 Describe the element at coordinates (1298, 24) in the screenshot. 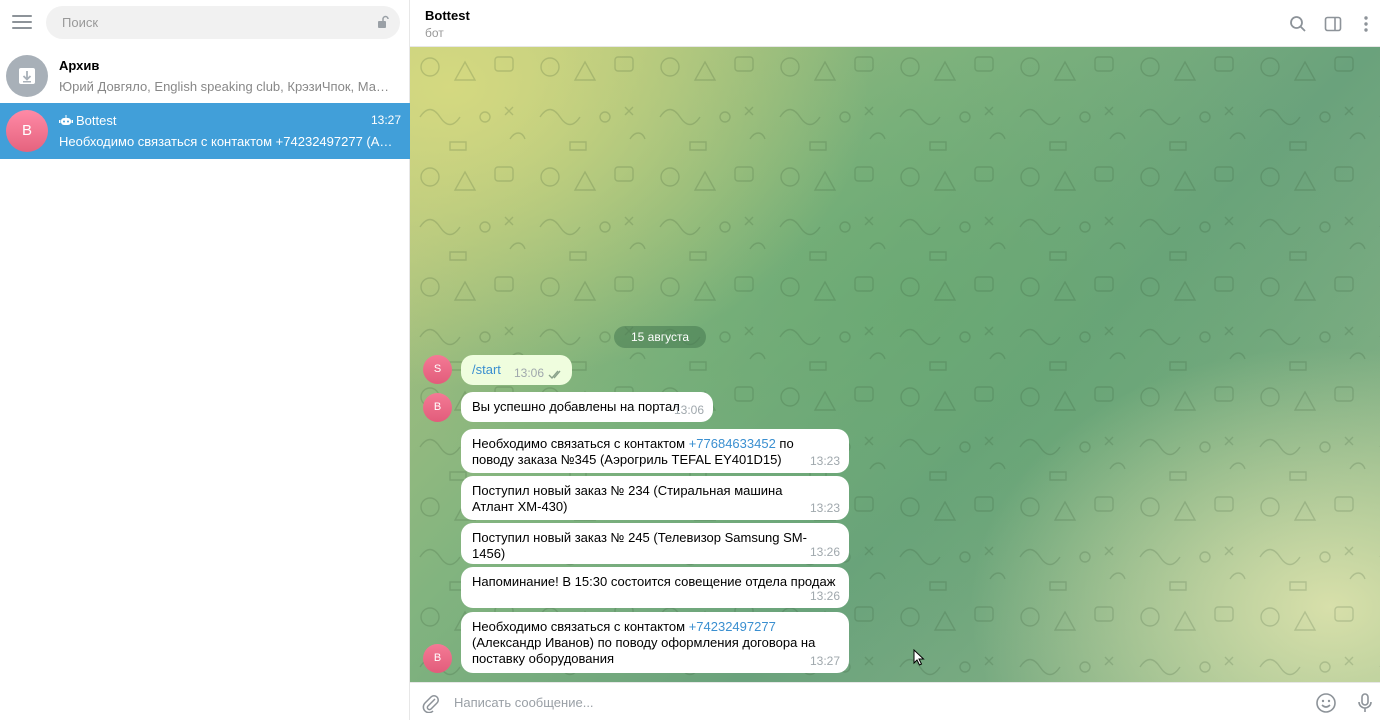

I see `search-icon` at that location.